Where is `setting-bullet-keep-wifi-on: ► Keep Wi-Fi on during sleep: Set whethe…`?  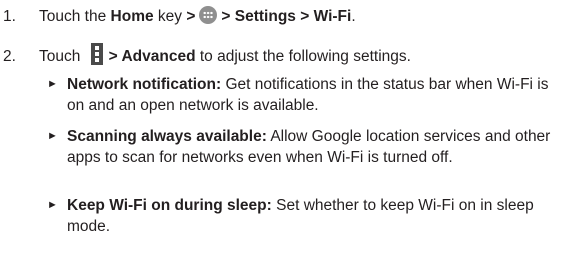
setting-bullet-keep-wifi-on: ► Keep Wi-Fi on during sleep: Set whethe… is located at coordinates (307, 216).